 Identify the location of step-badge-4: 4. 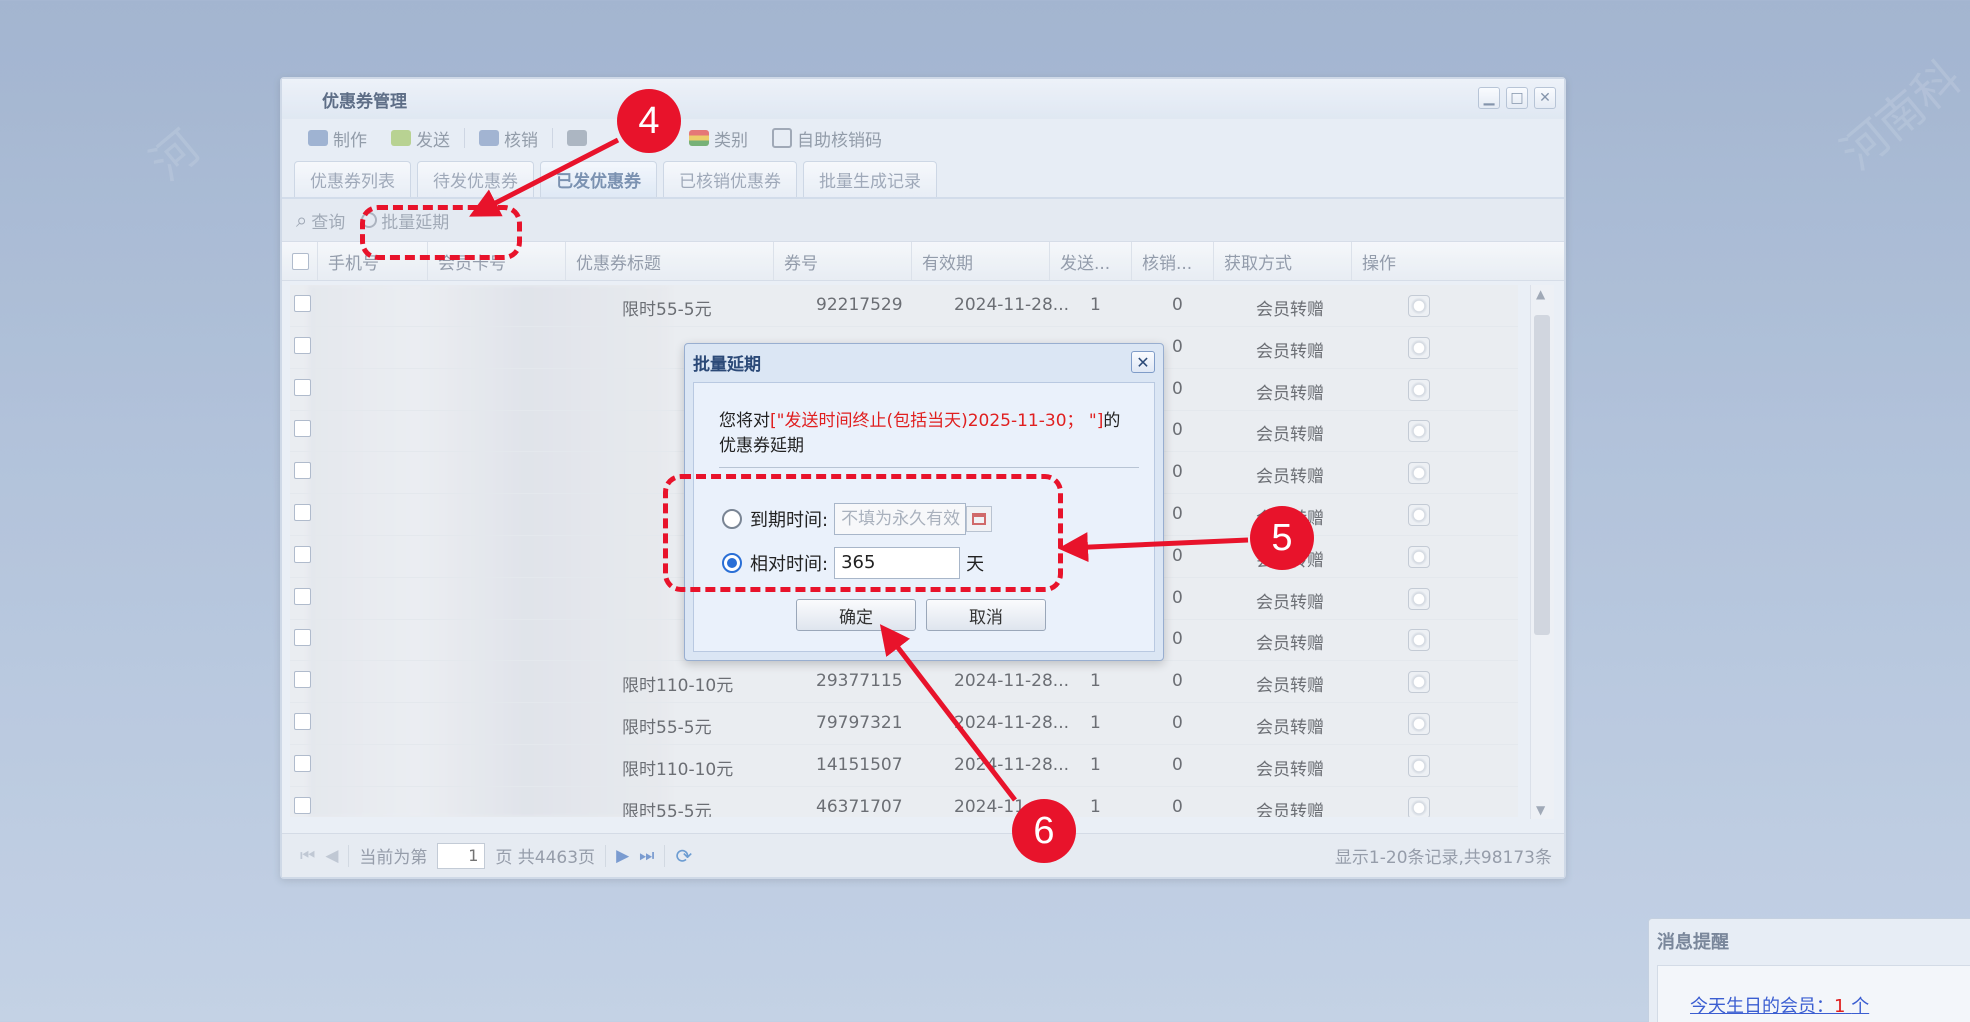
(649, 121).